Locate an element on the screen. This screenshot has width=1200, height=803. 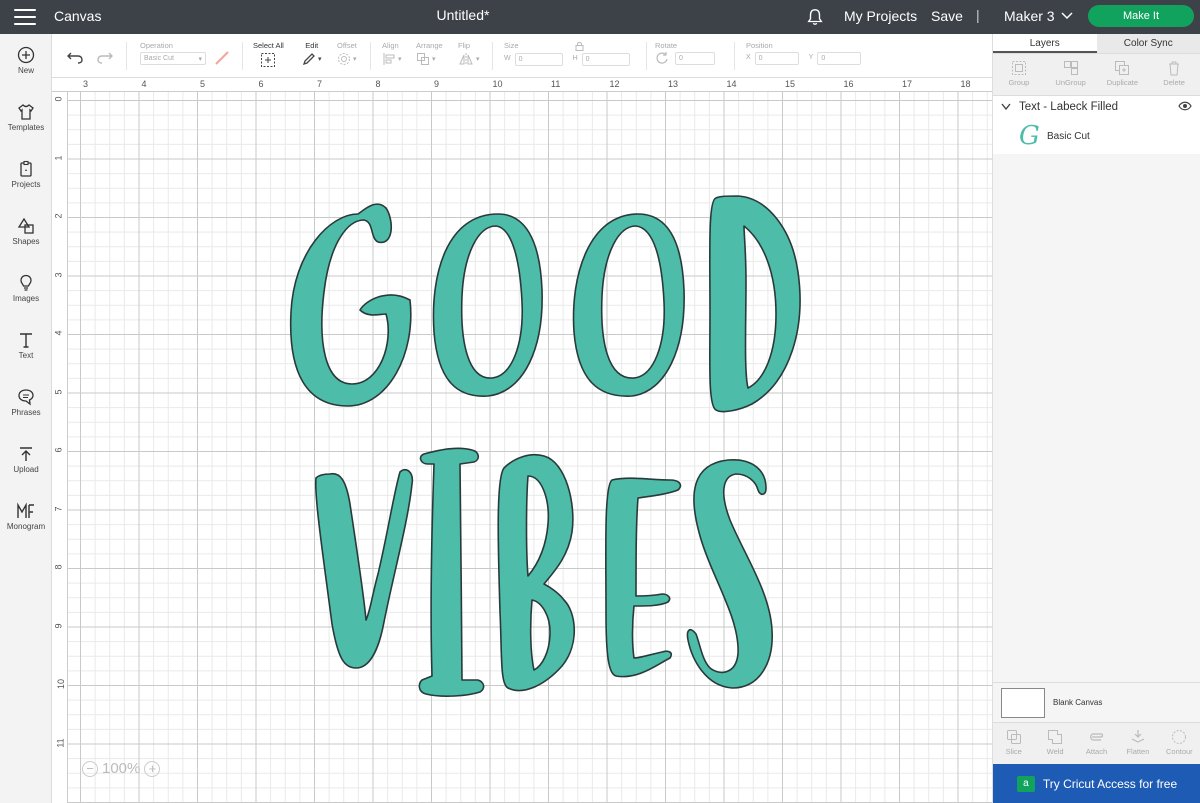
width-input: 0 is located at coordinates (538, 59).